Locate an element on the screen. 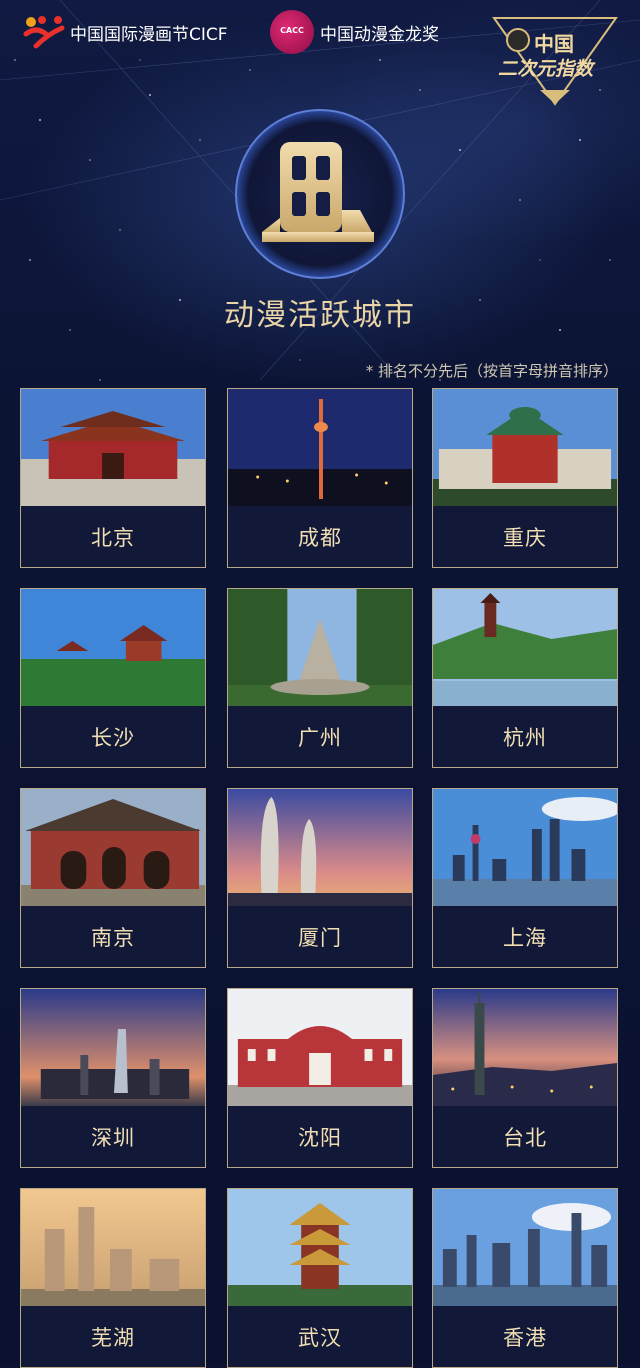 Image resolution: width=640 pixels, height=1368 pixels. city-name: 沈阳 is located at coordinates (320, 1138).